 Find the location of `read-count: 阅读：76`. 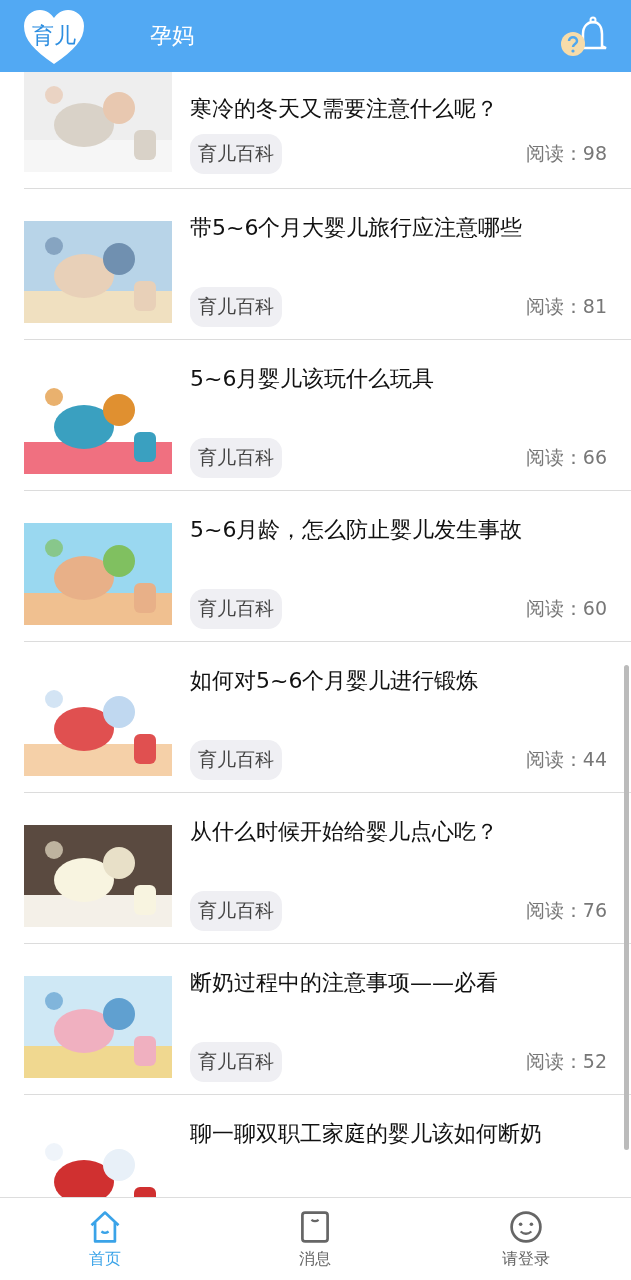

read-count: 阅读：76 is located at coordinates (566, 910).